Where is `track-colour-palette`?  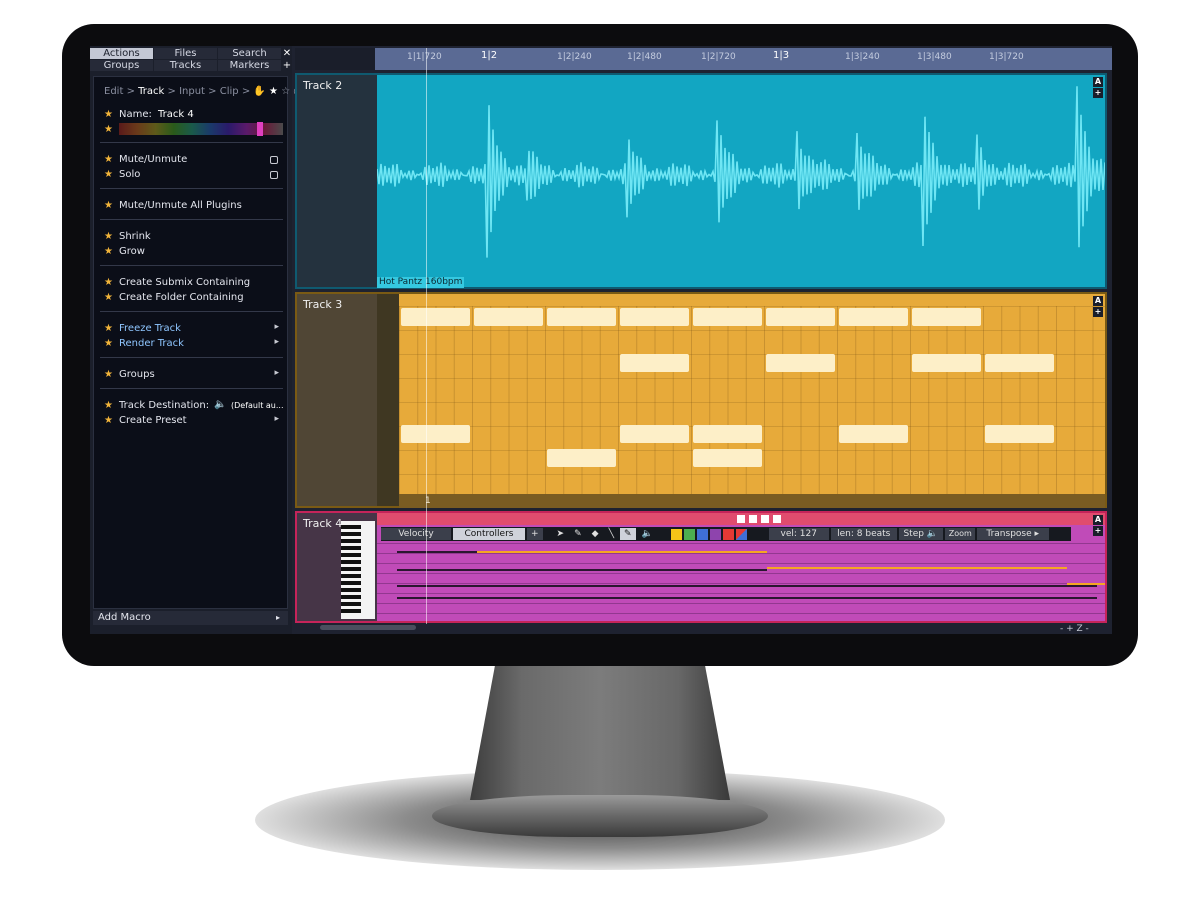
track-colour-palette is located at coordinates (201, 129).